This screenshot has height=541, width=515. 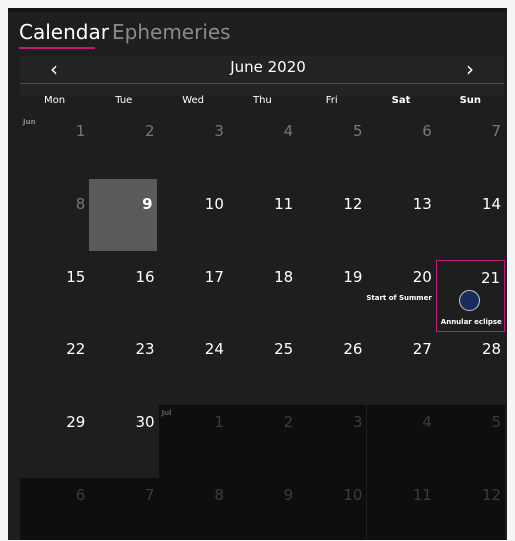 I want to click on active-tab-indicator, so click(x=57, y=48).